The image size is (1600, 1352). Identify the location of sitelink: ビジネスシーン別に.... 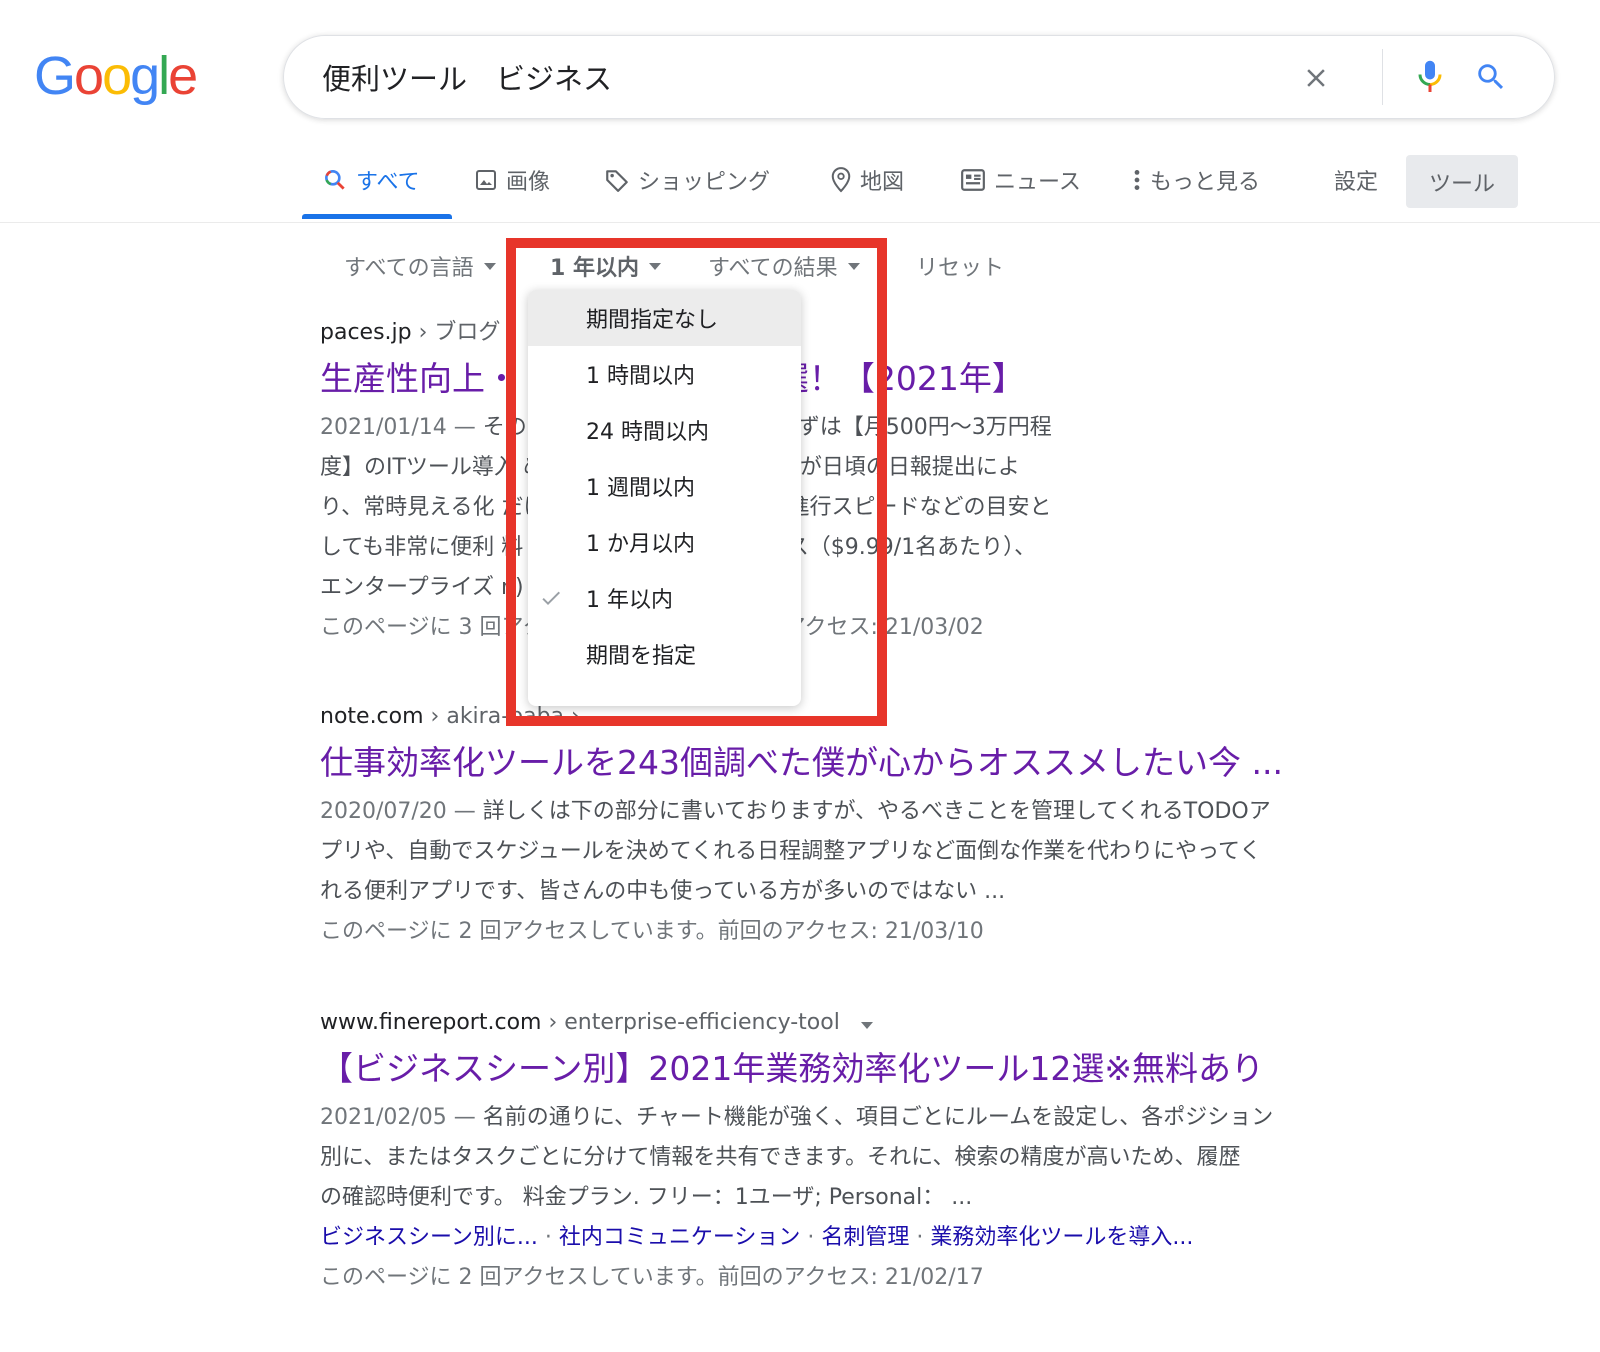
(429, 1237).